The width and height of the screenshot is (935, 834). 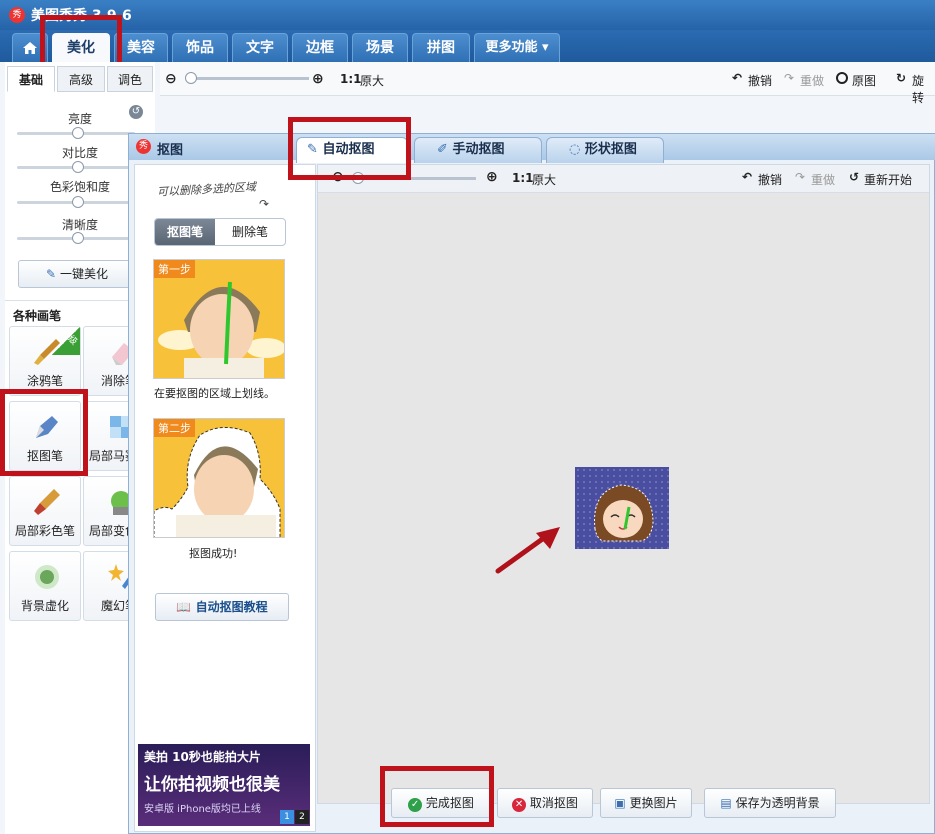 I want to click on tab-manual-cutout-label: 手动抠图, so click(x=478, y=149).